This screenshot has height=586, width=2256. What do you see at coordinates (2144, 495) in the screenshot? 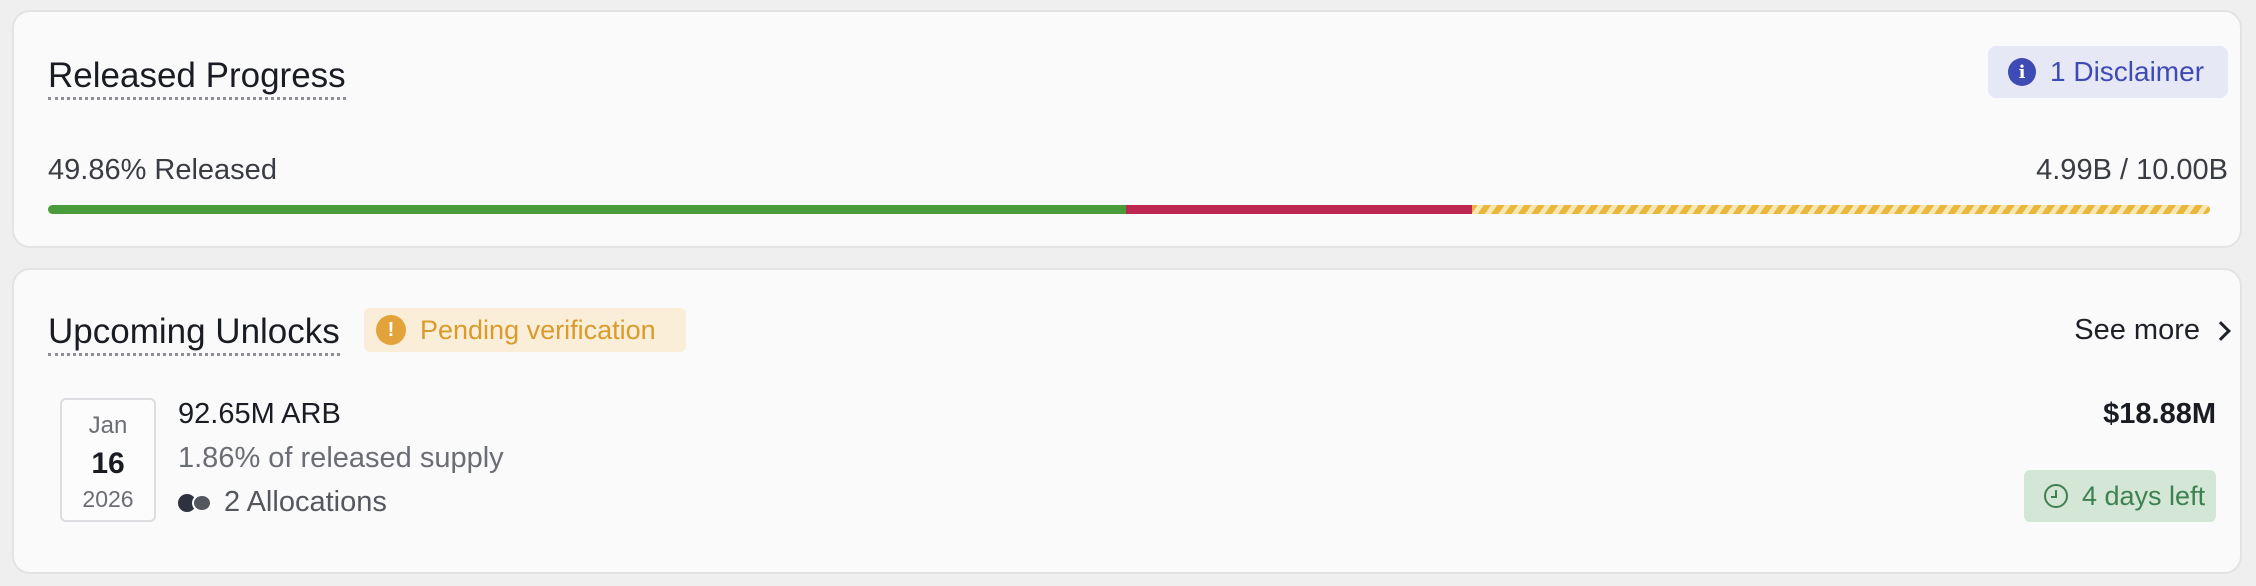
I see `days-left-label: 4 days left` at bounding box center [2144, 495].